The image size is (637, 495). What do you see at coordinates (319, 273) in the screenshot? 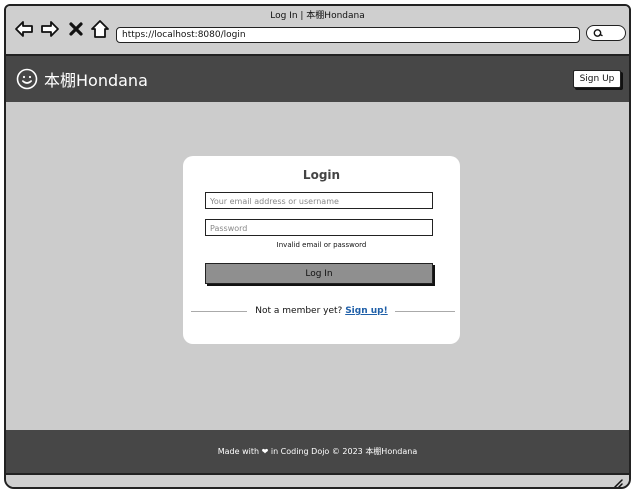
I see `login-button: Log In` at bounding box center [319, 273].